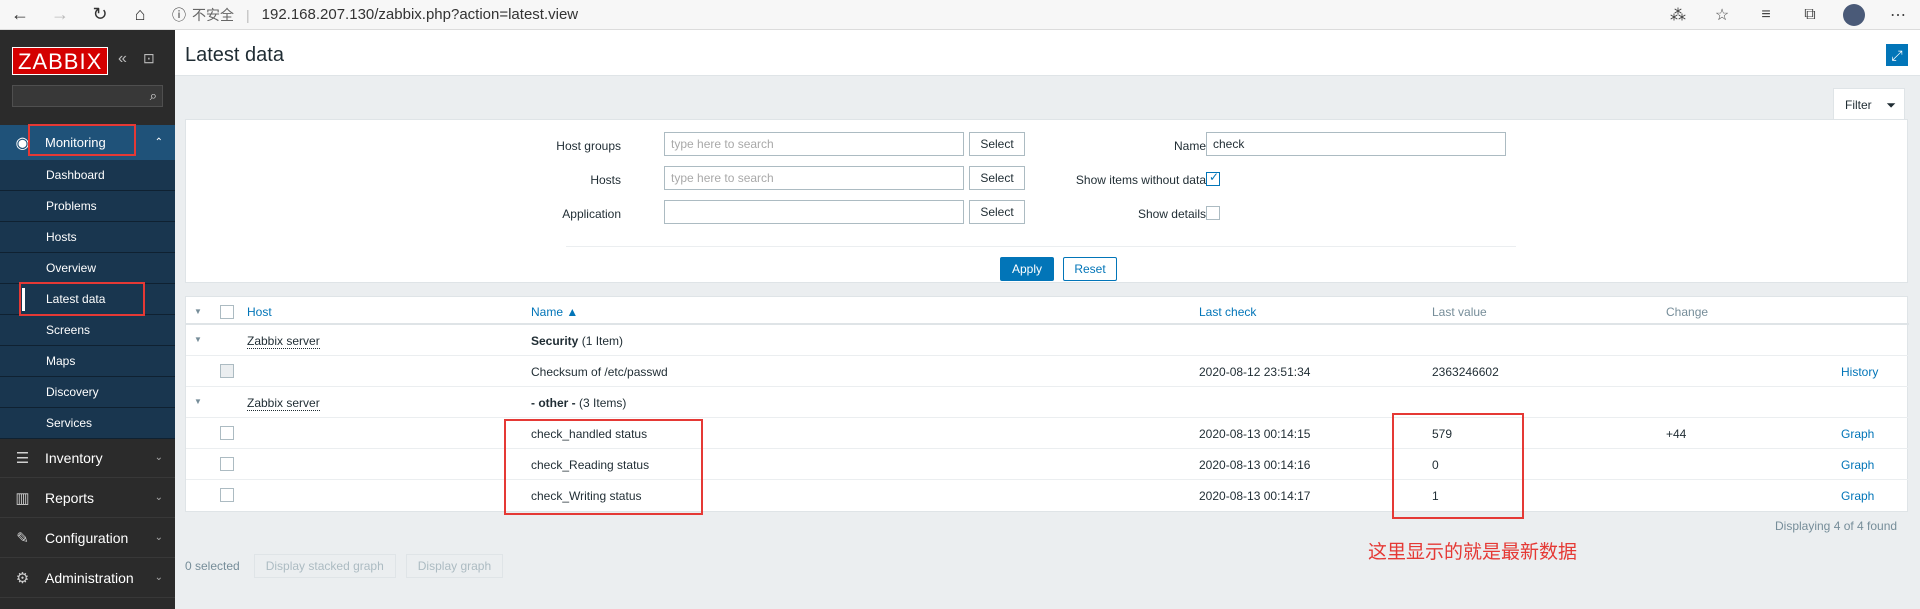 This screenshot has height=609, width=1920. I want to click on submenu-problems: Problems, so click(87, 206).